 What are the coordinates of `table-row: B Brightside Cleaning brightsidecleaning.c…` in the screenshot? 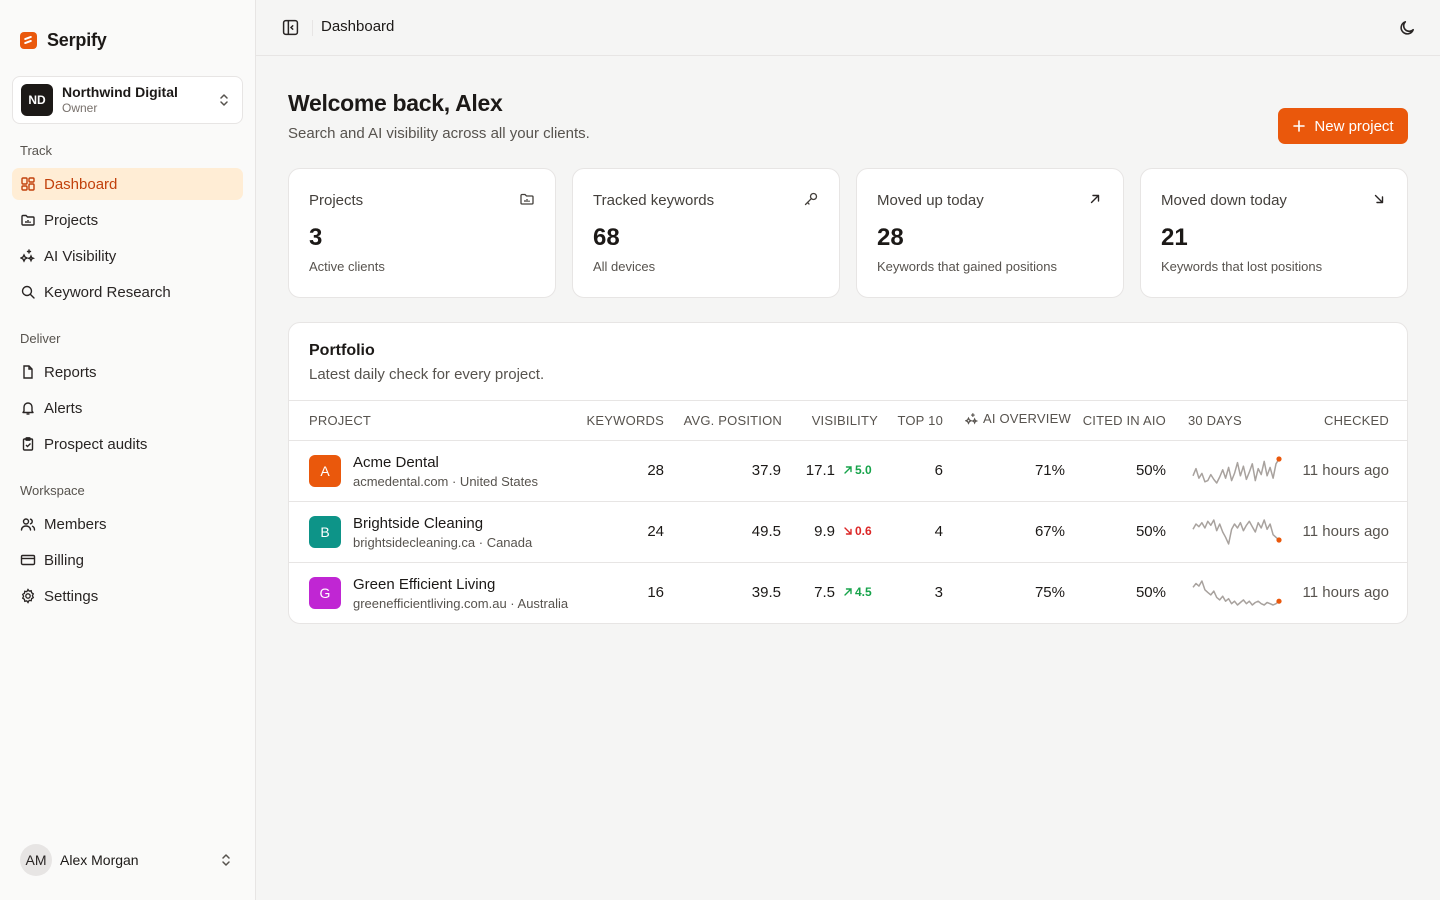 It's located at (848, 532).